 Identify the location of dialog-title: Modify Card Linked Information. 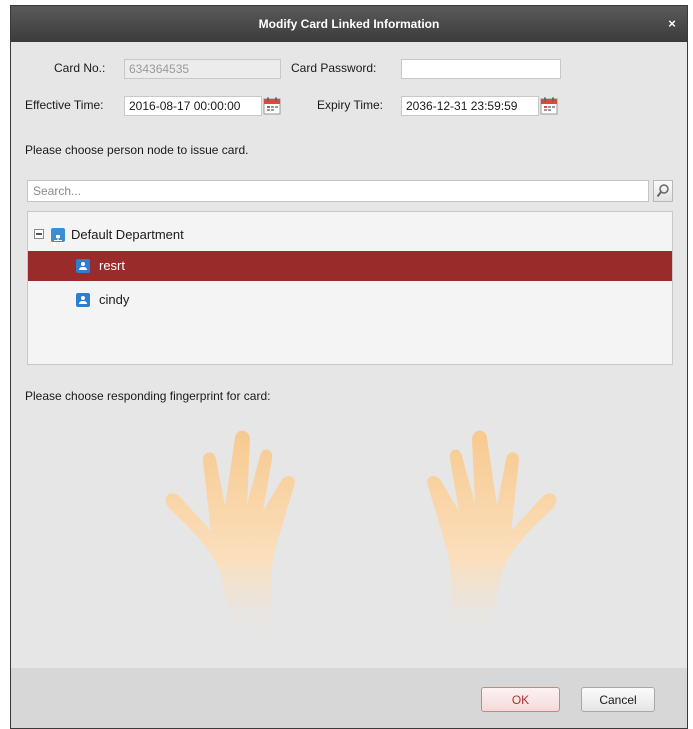
(349, 24).